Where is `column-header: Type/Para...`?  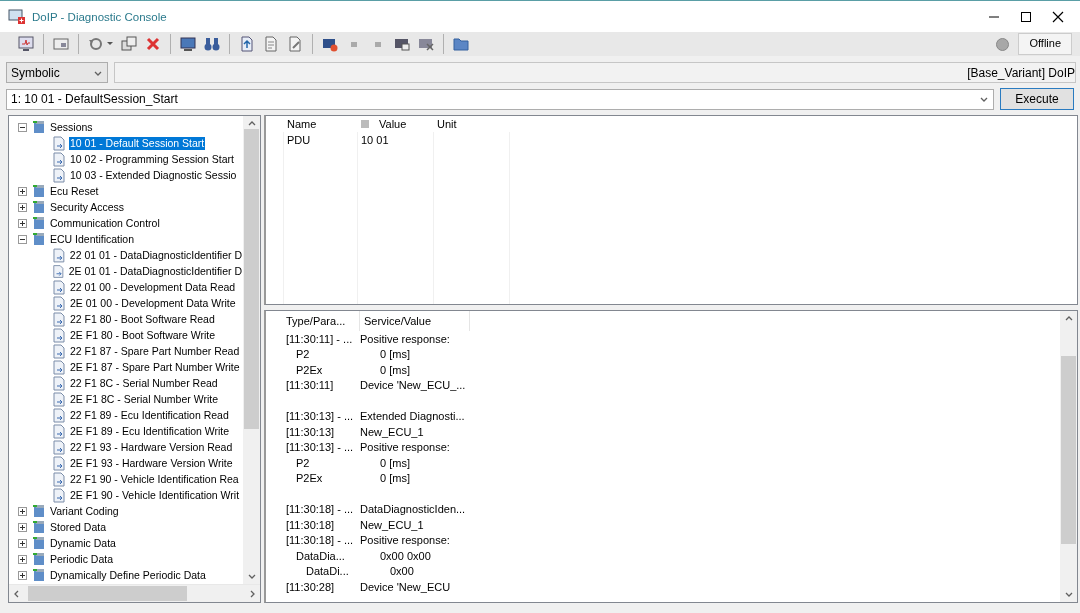 column-header: Type/Para... is located at coordinates (316, 321).